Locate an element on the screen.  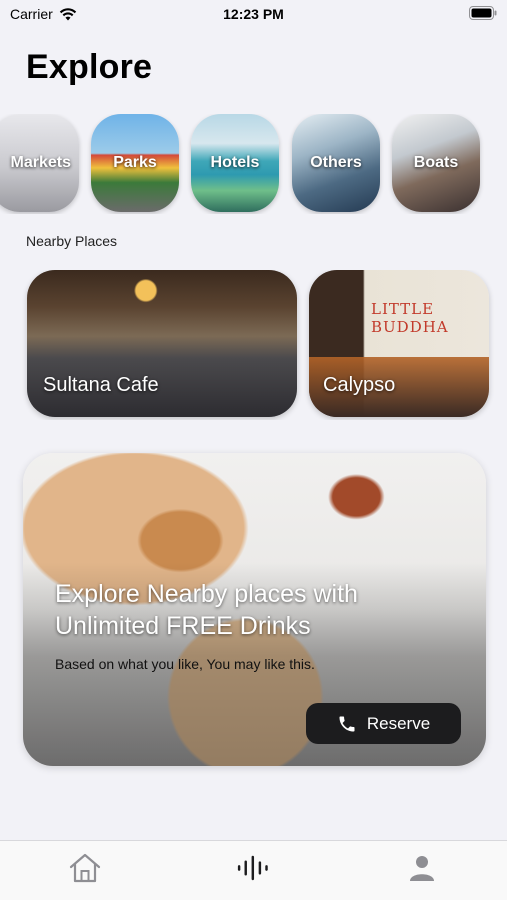
reserve-button: Reserve is located at coordinates (383, 723).